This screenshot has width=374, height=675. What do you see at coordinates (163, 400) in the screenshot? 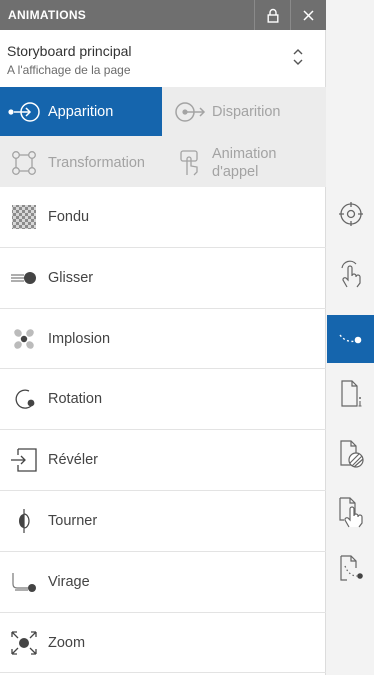
I see `animation-item-rotation: Rotation` at bounding box center [163, 400].